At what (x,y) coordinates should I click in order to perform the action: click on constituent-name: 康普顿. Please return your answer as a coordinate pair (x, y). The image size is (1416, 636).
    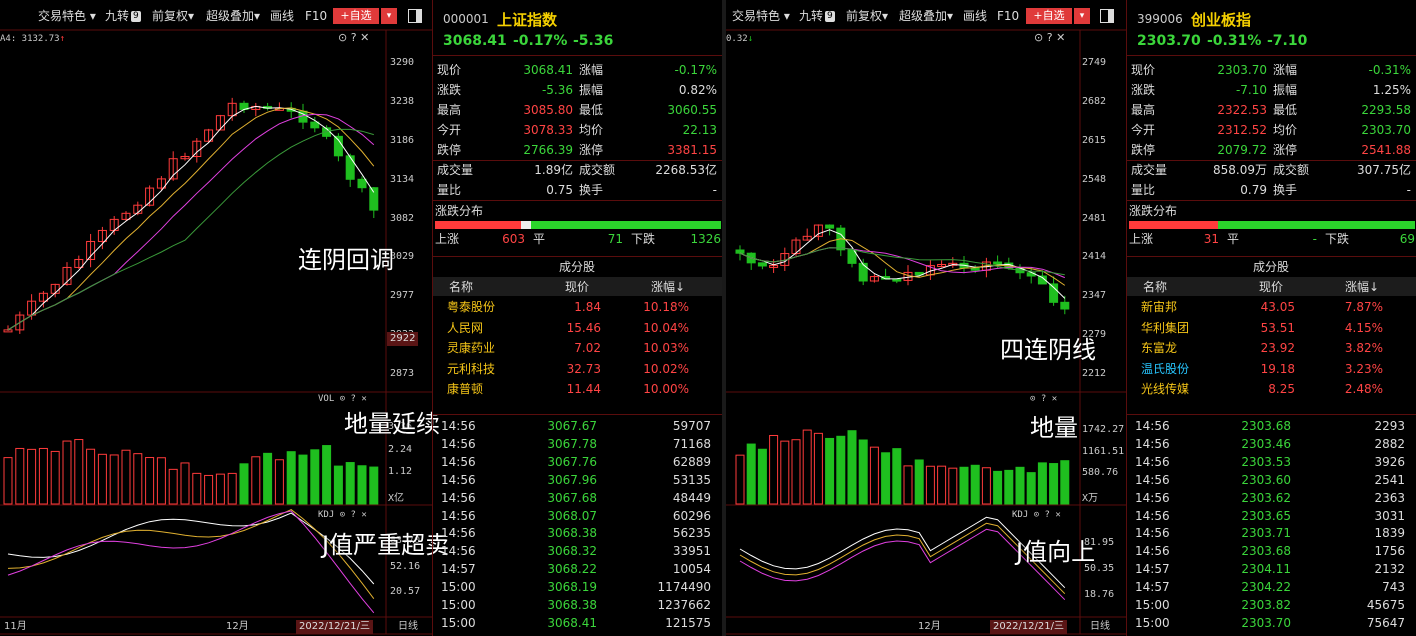
    Looking at the image, I should click on (465, 389).